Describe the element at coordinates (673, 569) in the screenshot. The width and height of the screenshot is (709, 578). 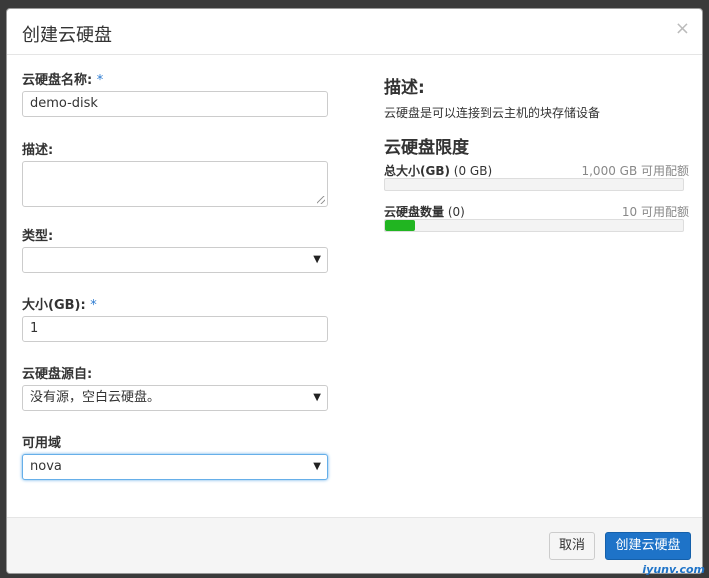
I see `watermark-logo: iyunv.com` at that location.